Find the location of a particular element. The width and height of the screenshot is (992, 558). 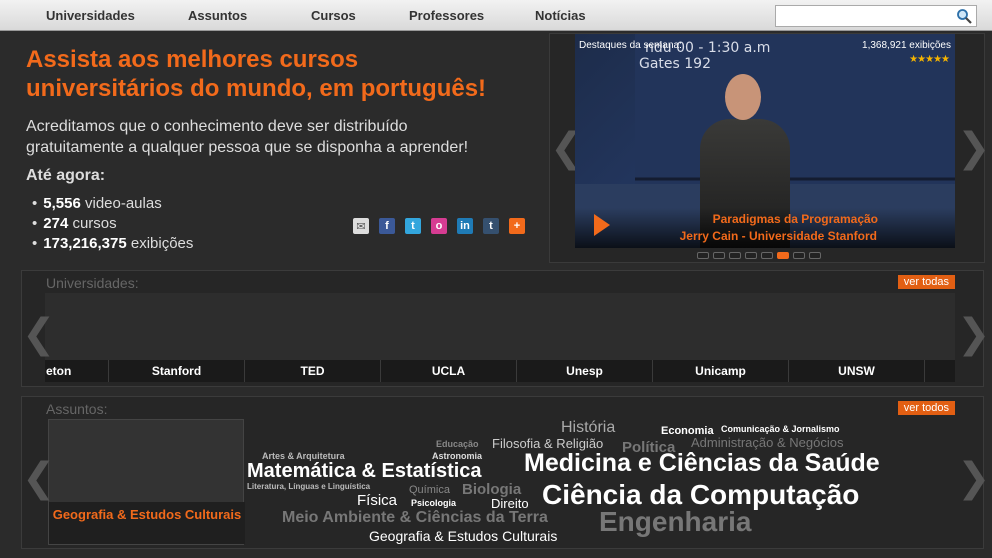

stat-videos: 5,556 video-aulas is located at coordinates (112, 204).